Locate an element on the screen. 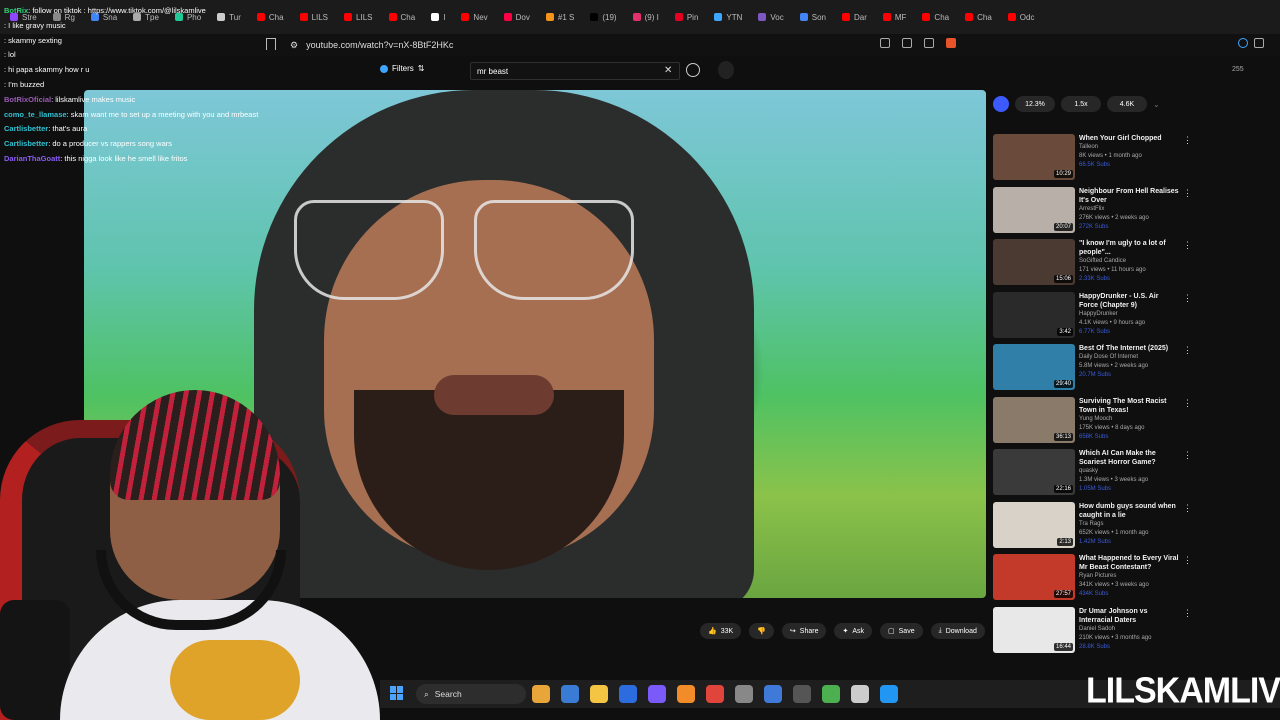 This screenshot has width=1280, height=720. notification-count: 255 is located at coordinates (1238, 69).